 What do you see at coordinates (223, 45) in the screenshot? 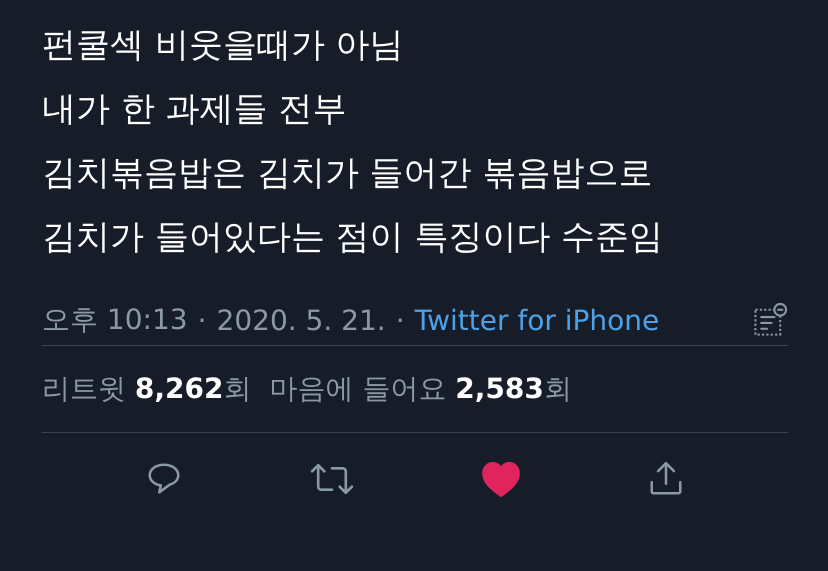
I see `tweet-text: 펀쿨섹 비웃을때가 아님` at bounding box center [223, 45].